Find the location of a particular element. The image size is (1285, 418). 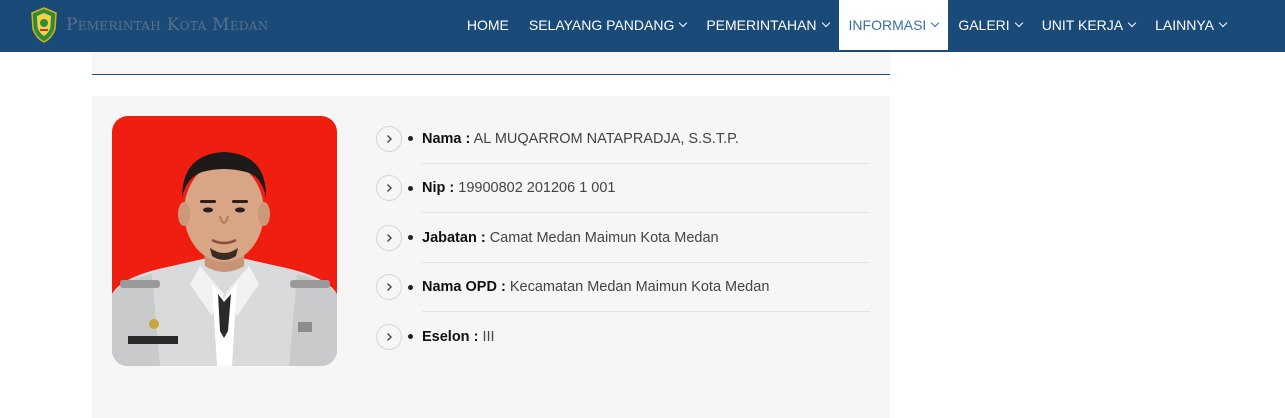

nav-lainnya: LAINNYA is located at coordinates (1190, 25).